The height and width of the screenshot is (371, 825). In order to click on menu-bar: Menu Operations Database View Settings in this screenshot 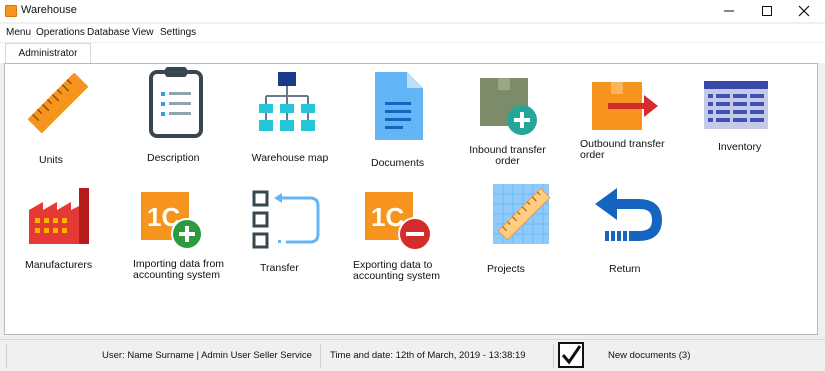, I will do `click(412, 33)`.